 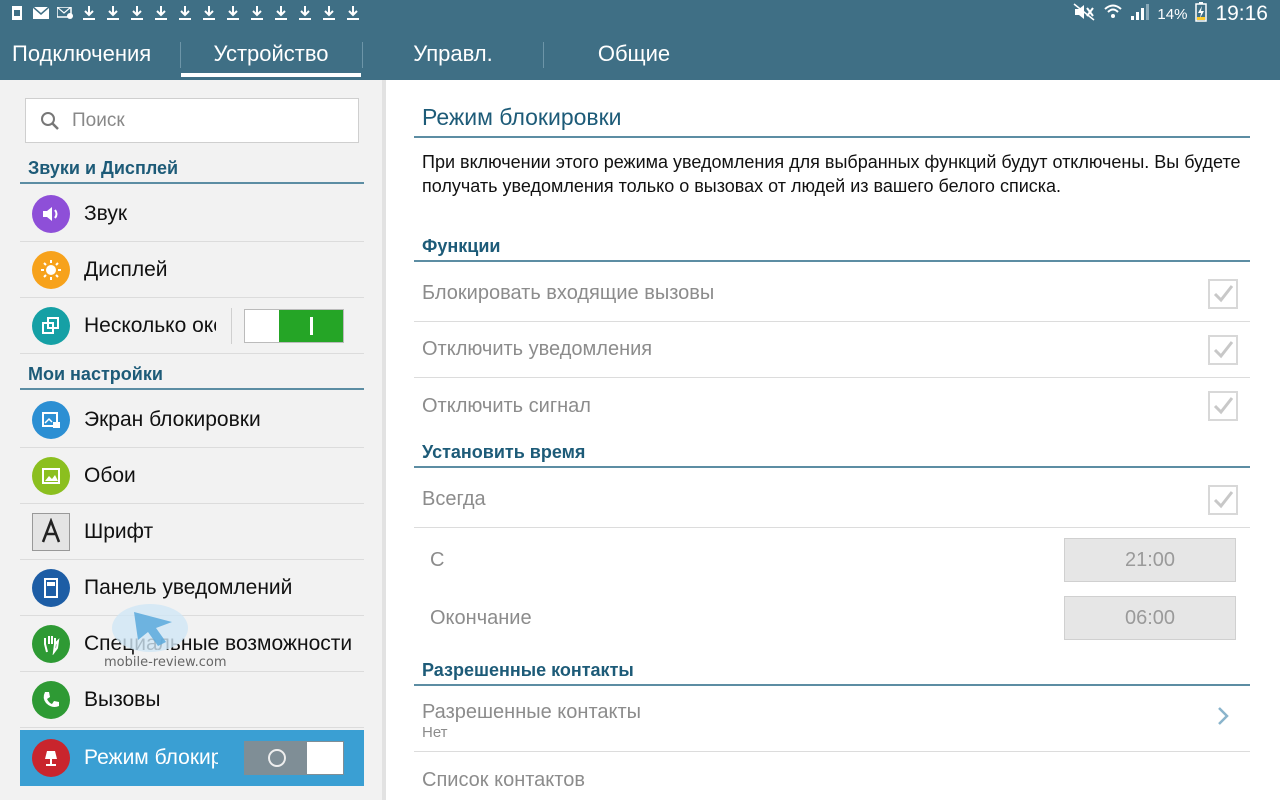 What do you see at coordinates (51, 758) in the screenshot?
I see `blocking-mode-icon` at bounding box center [51, 758].